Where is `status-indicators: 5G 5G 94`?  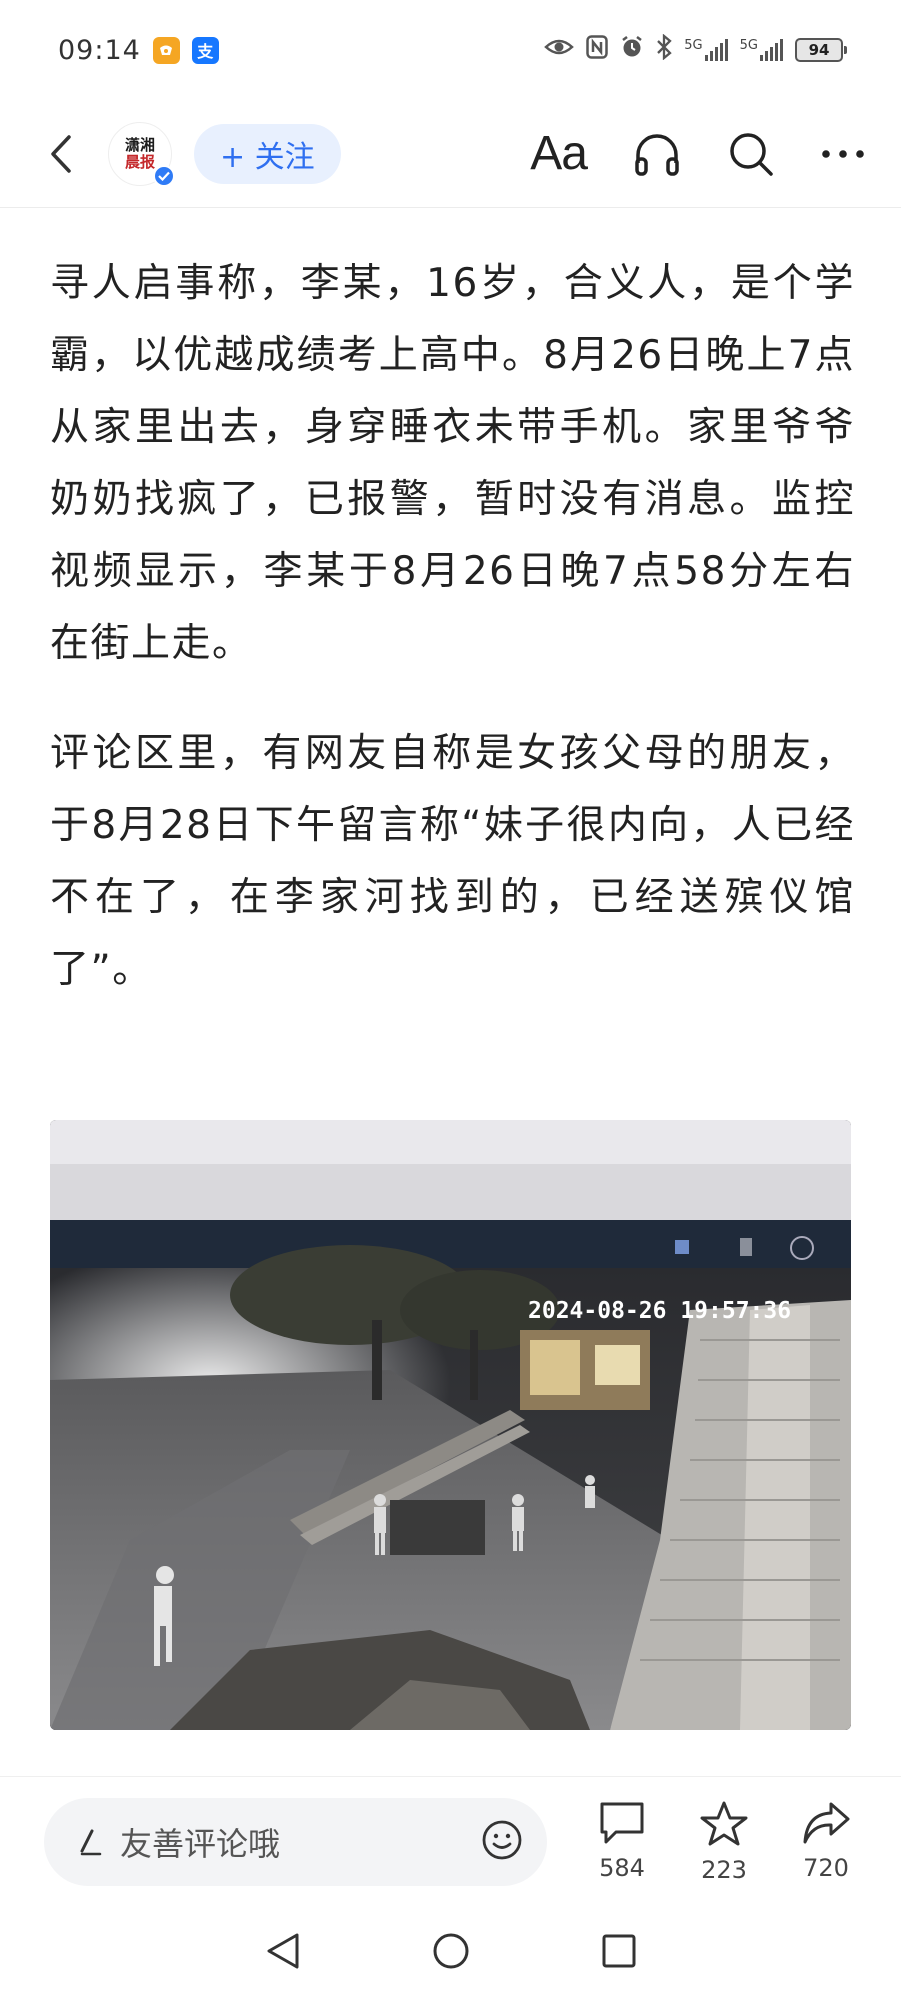
status-indicators: 5G 5G 94 is located at coordinates (695, 49).